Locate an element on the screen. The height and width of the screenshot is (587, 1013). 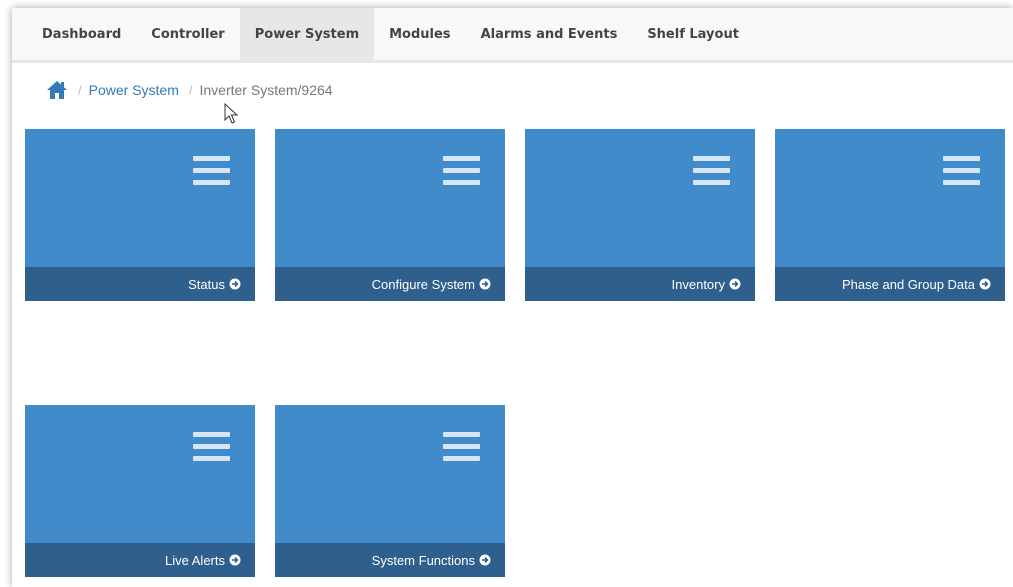
home-icon is located at coordinates (57, 90).